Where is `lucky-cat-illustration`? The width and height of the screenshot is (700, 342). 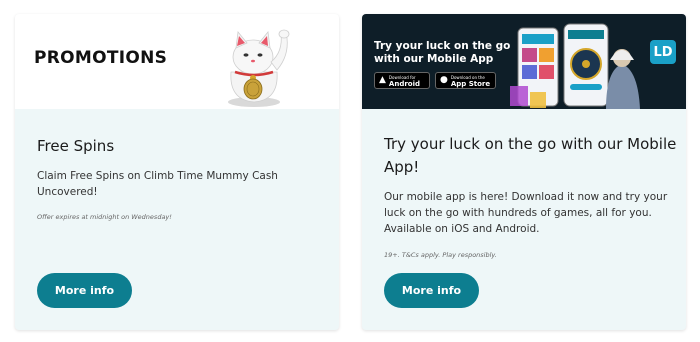
lucky-cat-illustration is located at coordinates (259, 68).